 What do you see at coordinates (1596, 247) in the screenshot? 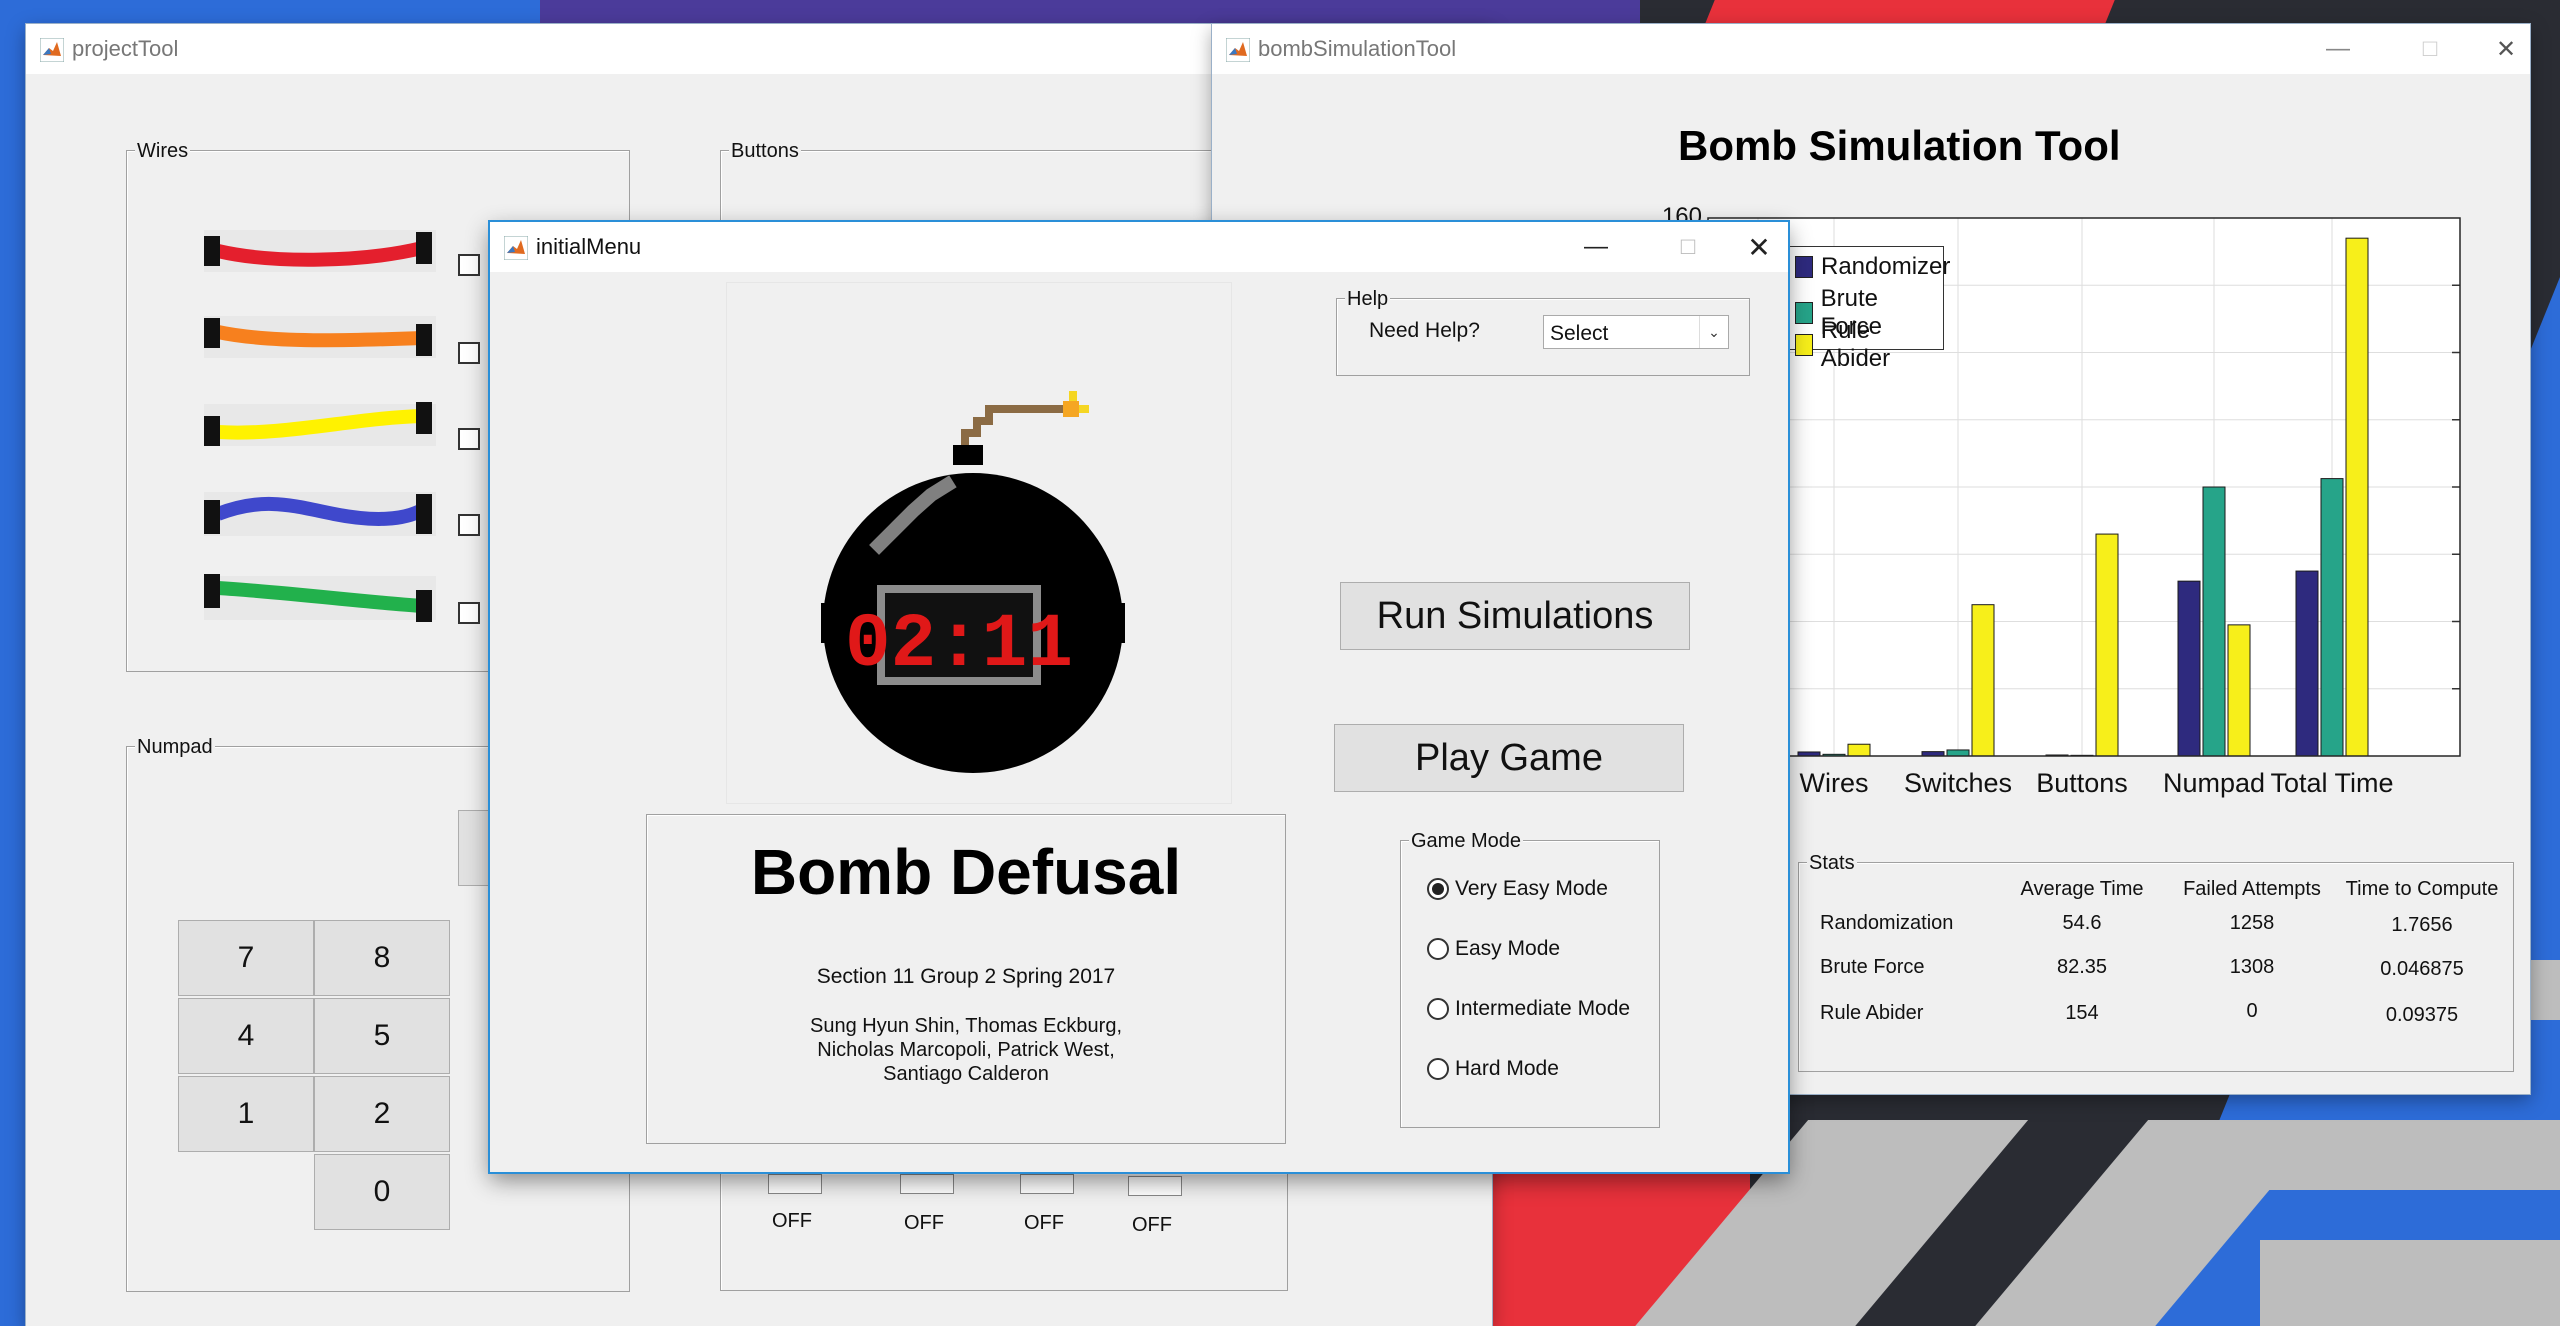
I see `minimize-button: —` at bounding box center [1596, 247].